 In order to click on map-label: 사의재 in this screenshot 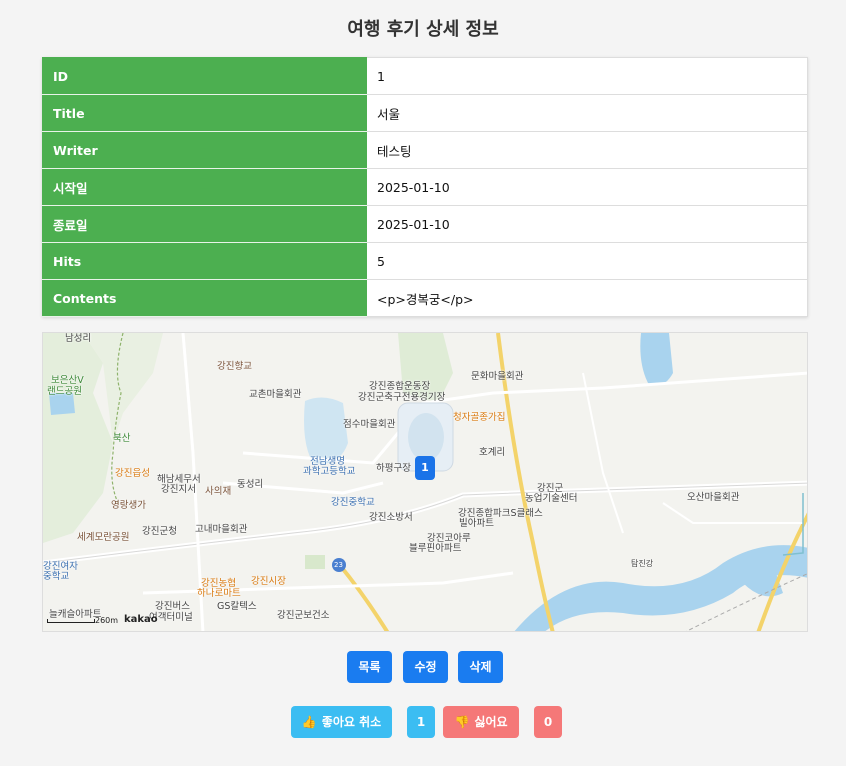, I will do `click(218, 491)`.